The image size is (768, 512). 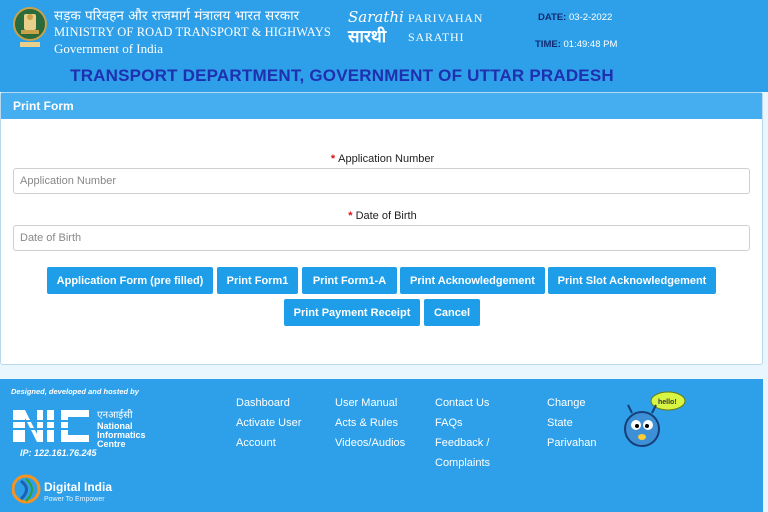 I want to click on card-title: Print Form, so click(x=43, y=106).